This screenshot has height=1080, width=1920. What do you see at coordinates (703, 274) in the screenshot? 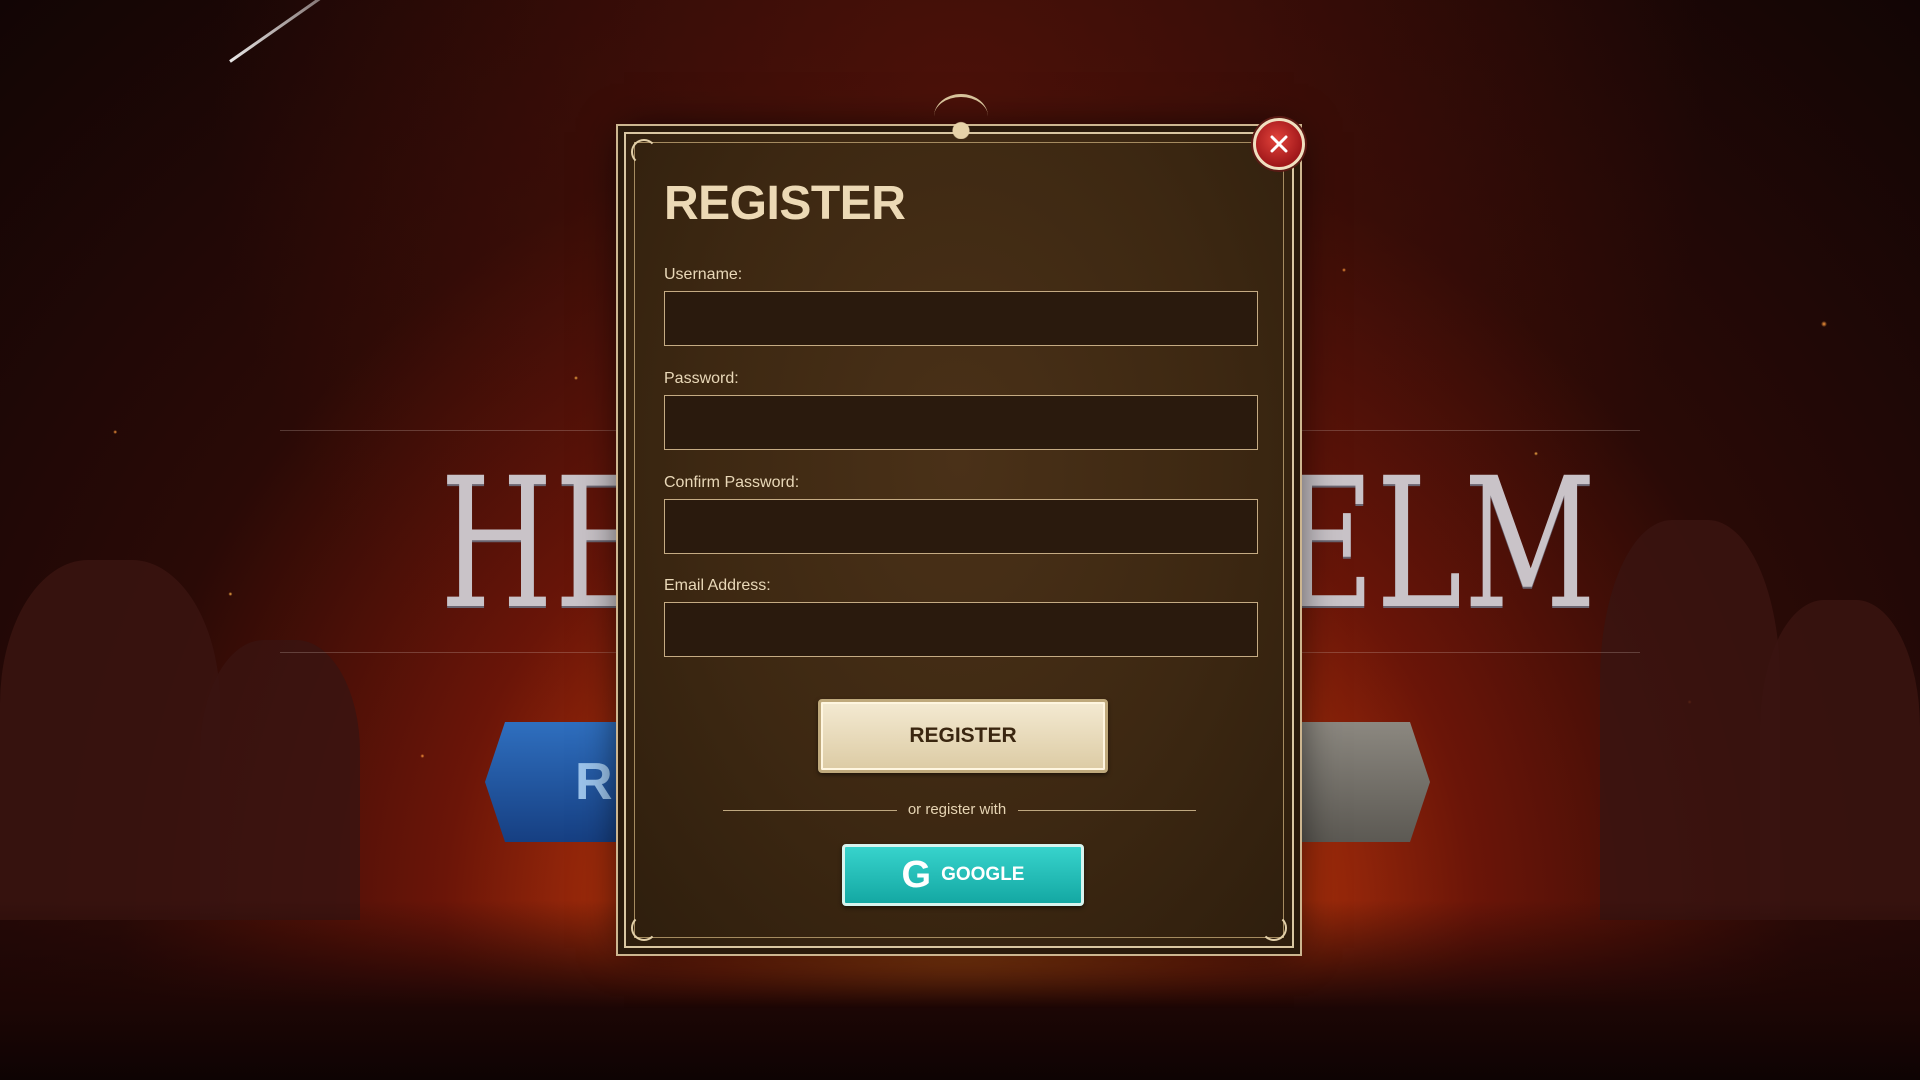
I see `username-label: Username:` at bounding box center [703, 274].